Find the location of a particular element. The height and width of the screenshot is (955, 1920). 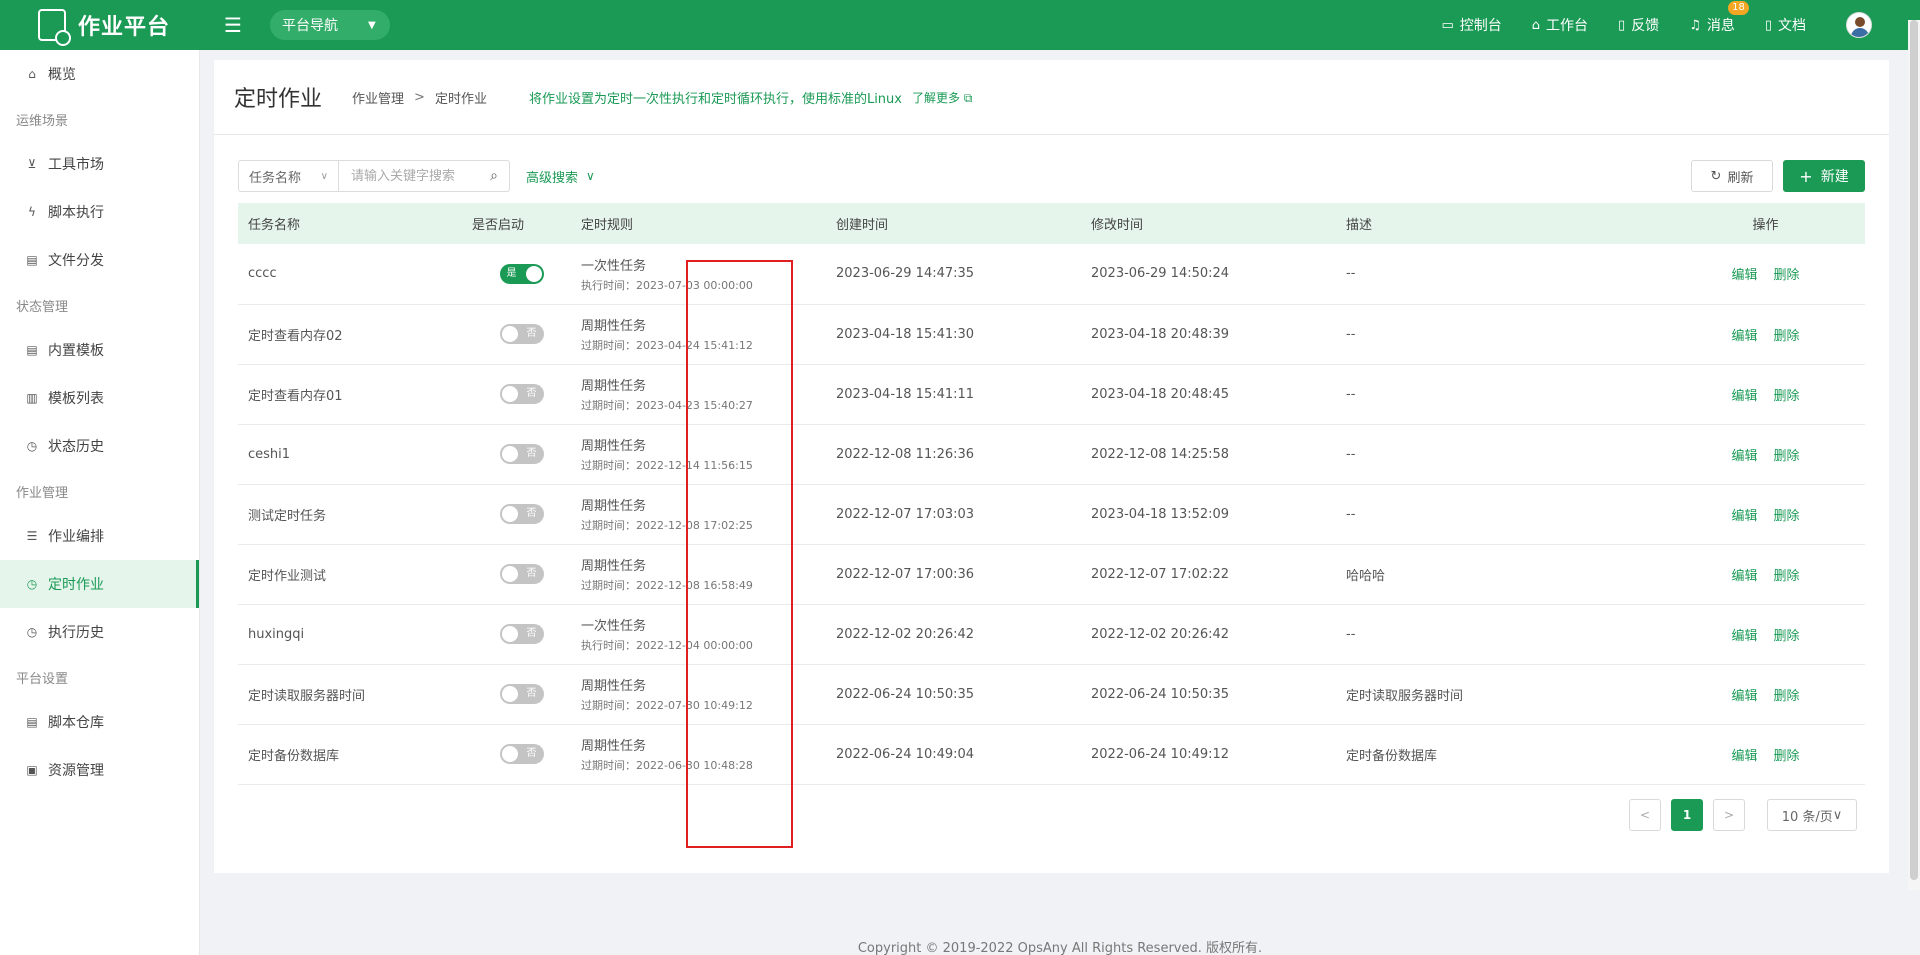

user-avatar is located at coordinates (1859, 25).